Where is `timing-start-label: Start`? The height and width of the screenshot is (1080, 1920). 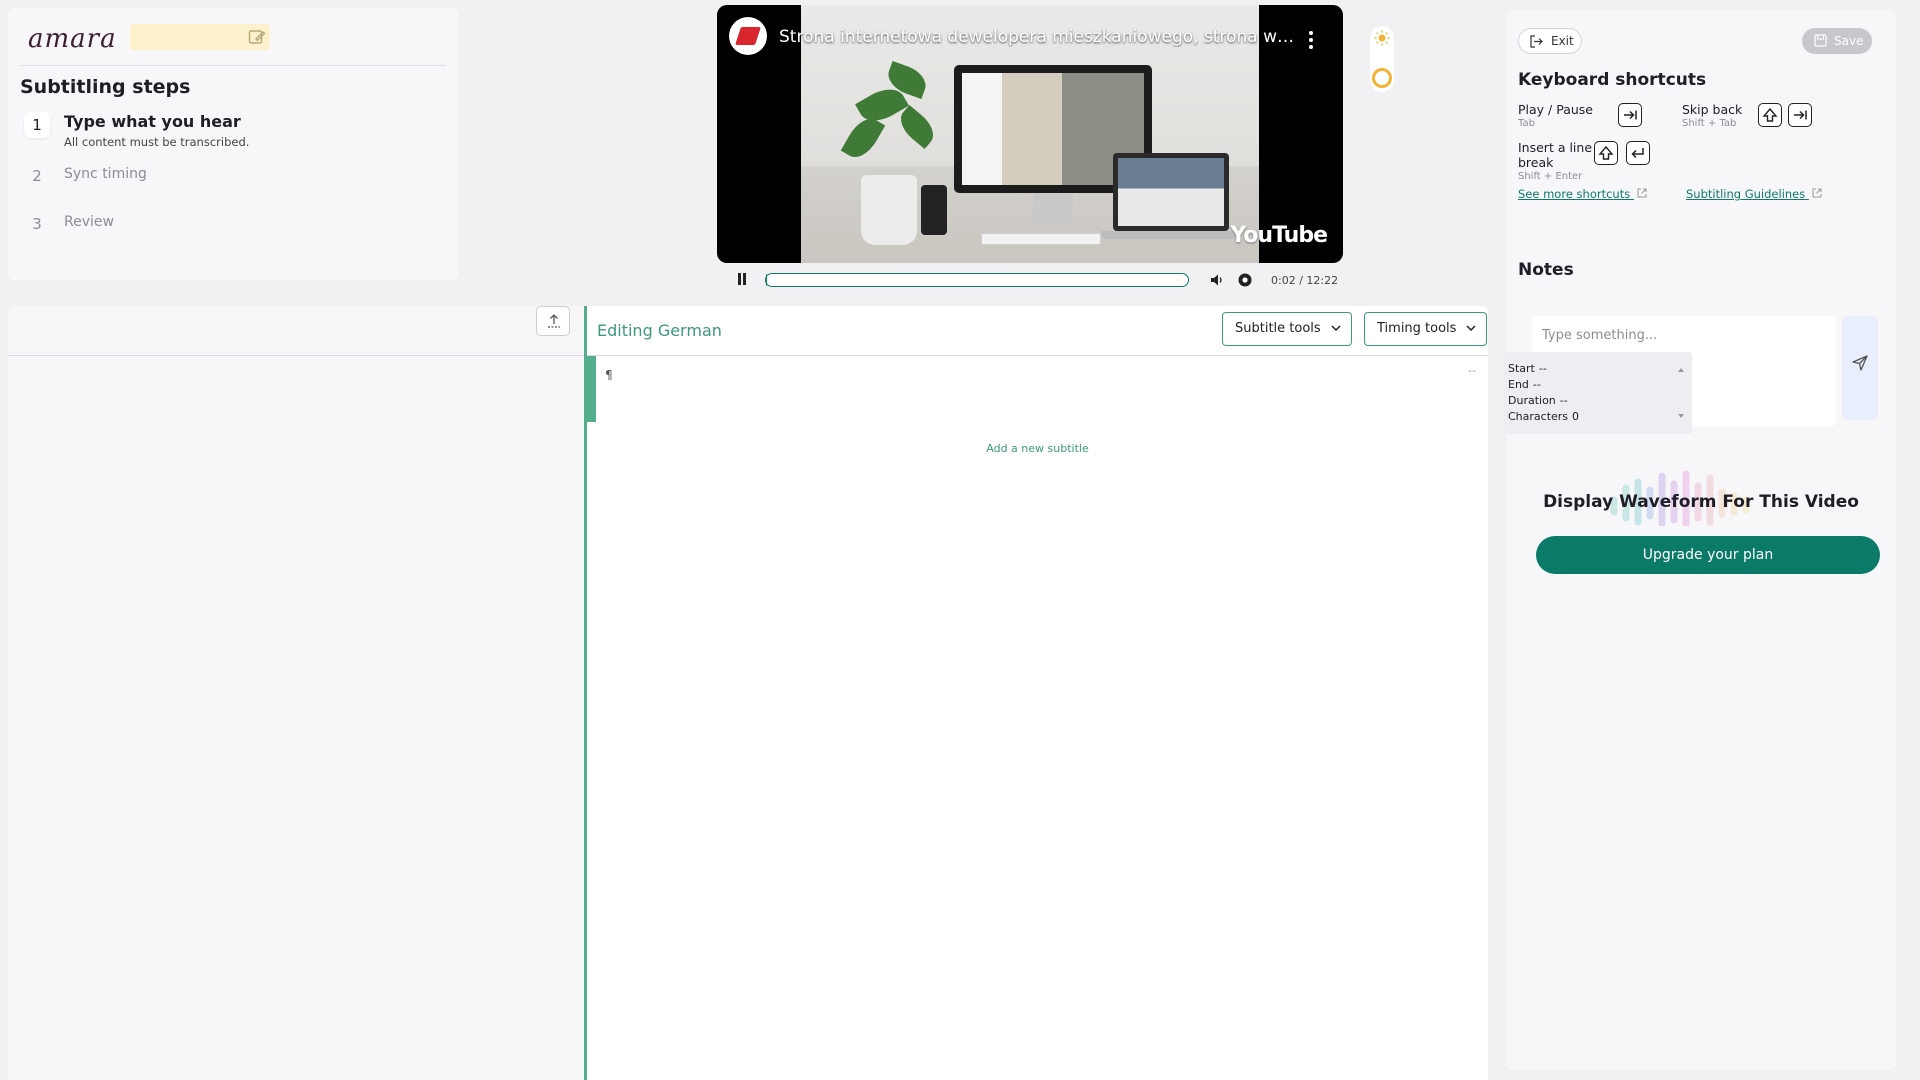 timing-start-label: Start is located at coordinates (1521, 368).